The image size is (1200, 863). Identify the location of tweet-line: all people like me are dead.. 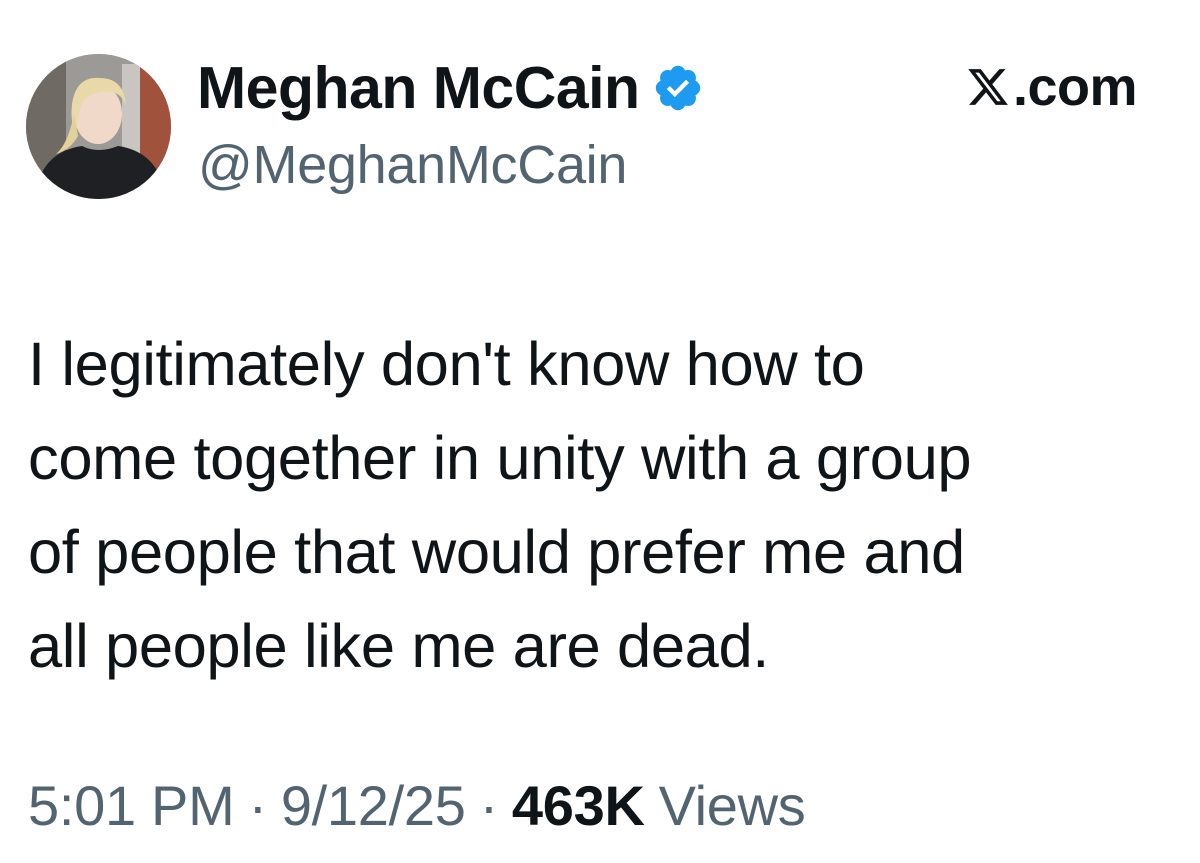
(398, 646).